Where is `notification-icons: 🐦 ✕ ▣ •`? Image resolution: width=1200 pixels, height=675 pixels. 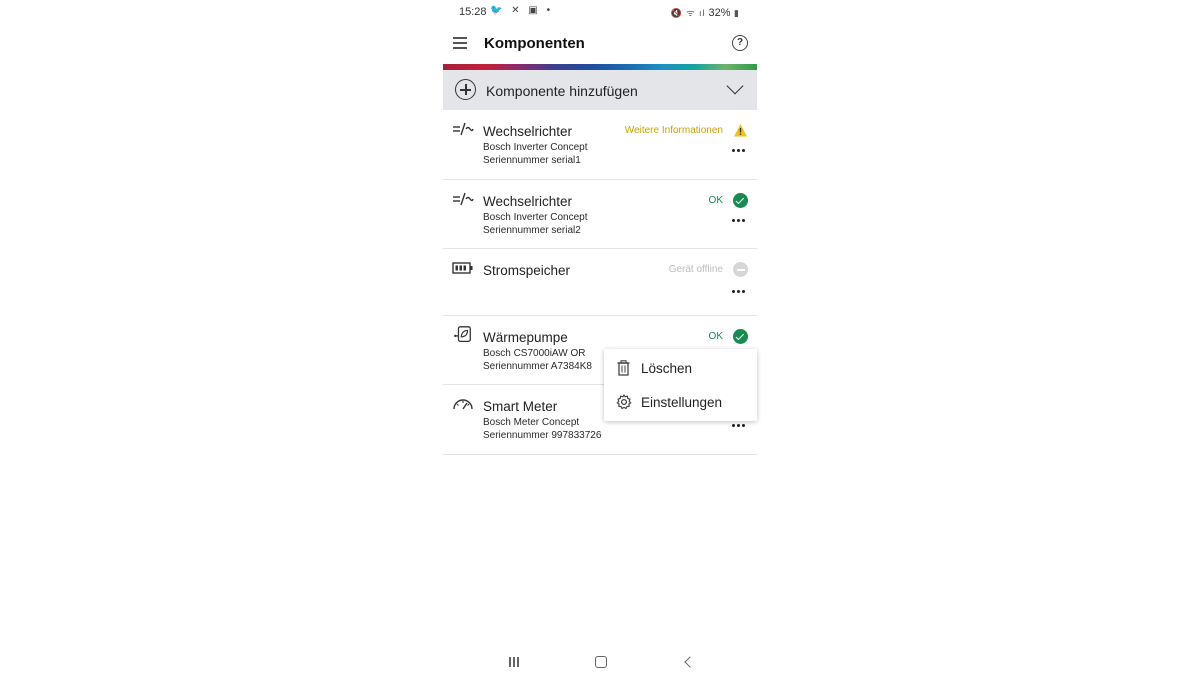
notification-icons: 🐦 ✕ ▣ • is located at coordinates (522, 10).